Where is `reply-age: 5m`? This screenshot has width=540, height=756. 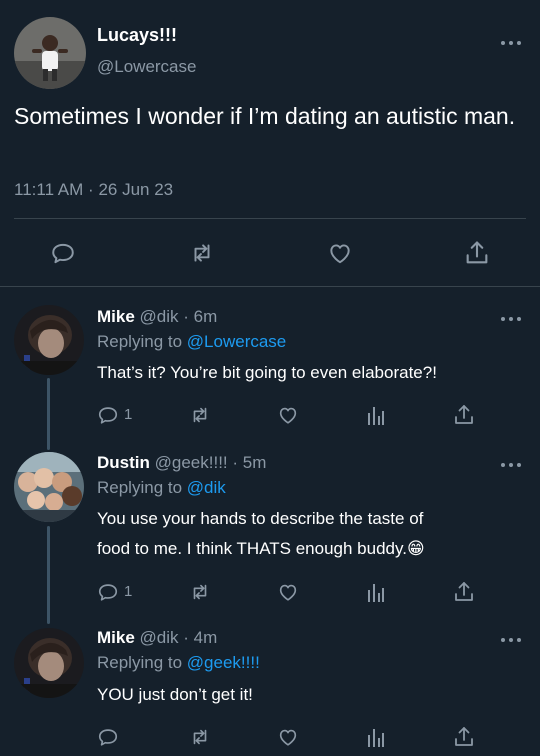
reply-age: 5m is located at coordinates (255, 462).